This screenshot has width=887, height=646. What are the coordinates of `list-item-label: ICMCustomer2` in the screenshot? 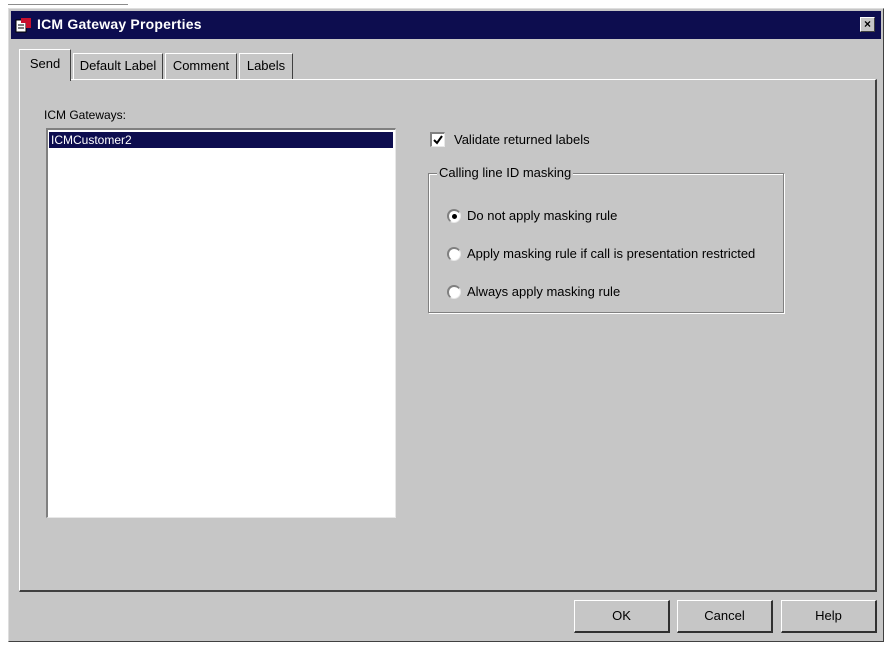 It's located at (91, 140).